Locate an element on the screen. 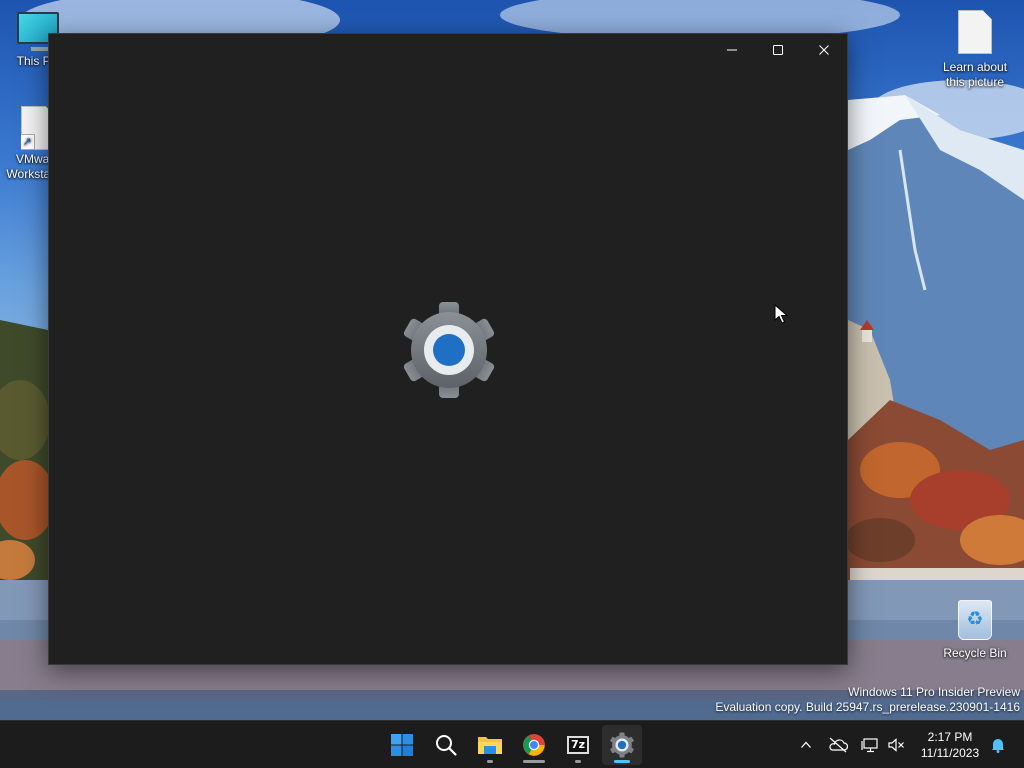  desktop-icon-recycle-bin: ♻ Recycle Bin is located at coordinates (975, 630).